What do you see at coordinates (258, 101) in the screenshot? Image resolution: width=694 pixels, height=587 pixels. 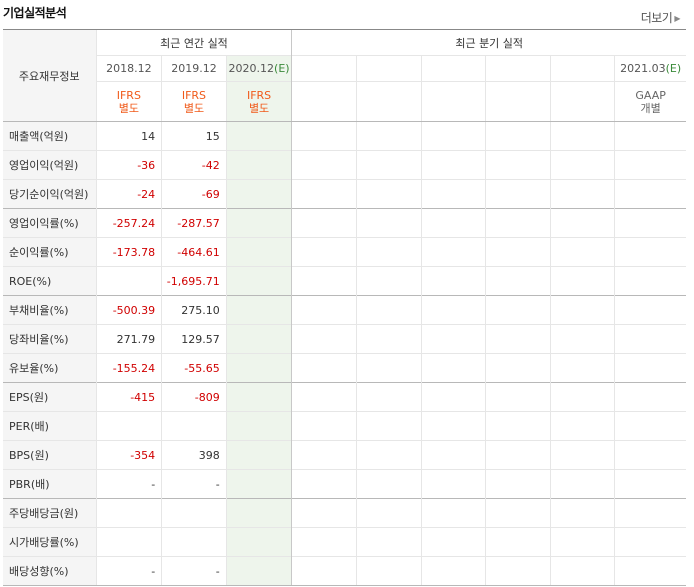 I see `accounting-standard: IFRS 별도` at bounding box center [258, 101].